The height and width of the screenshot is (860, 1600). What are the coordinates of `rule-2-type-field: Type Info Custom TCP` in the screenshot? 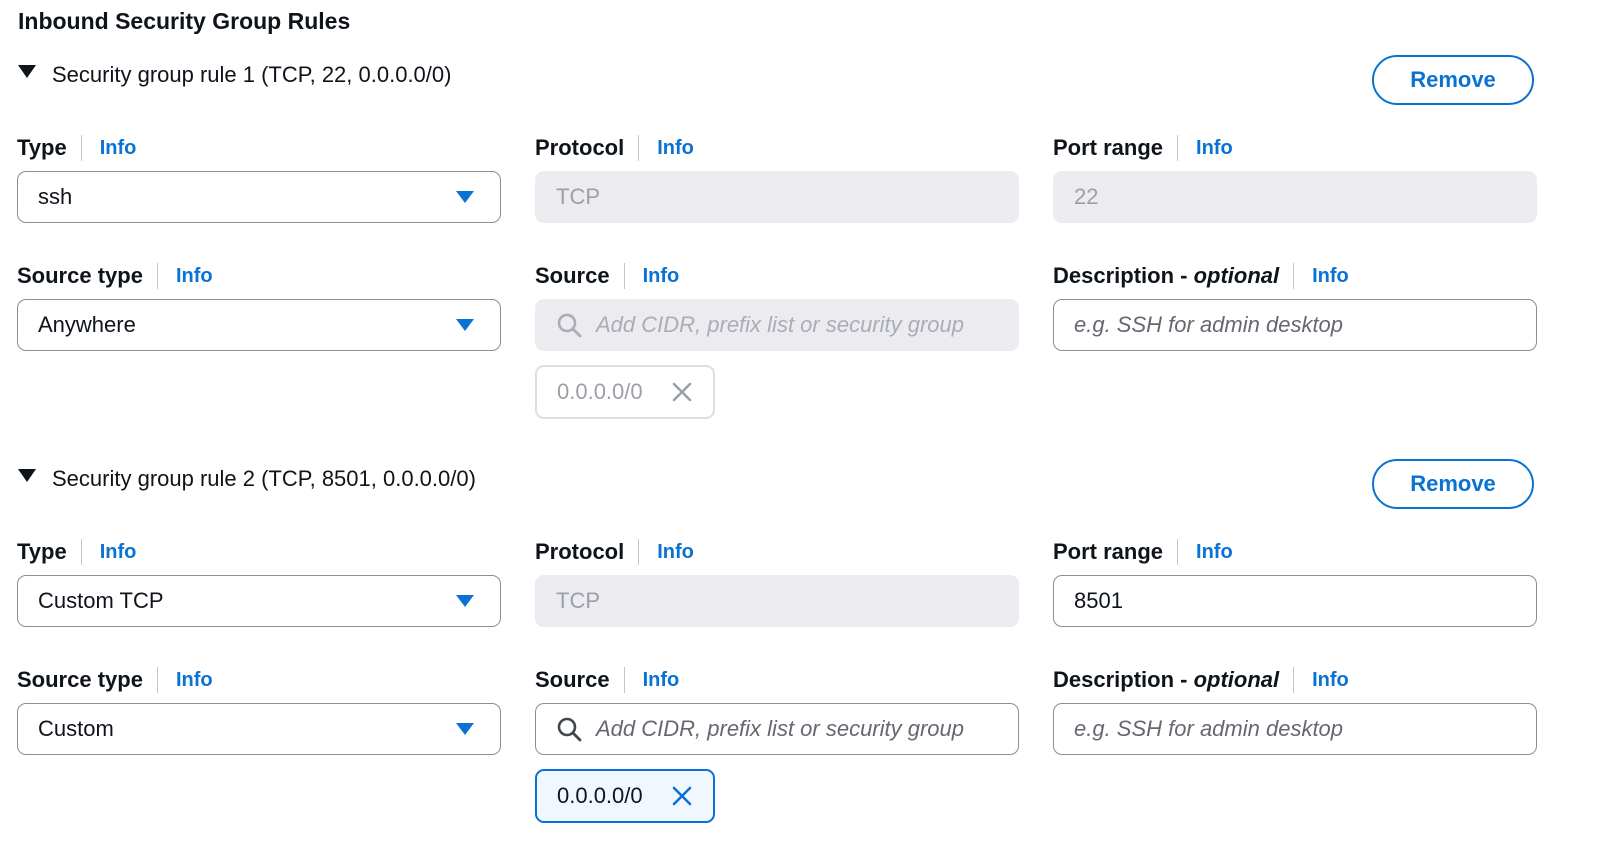 It's located at (259, 582).